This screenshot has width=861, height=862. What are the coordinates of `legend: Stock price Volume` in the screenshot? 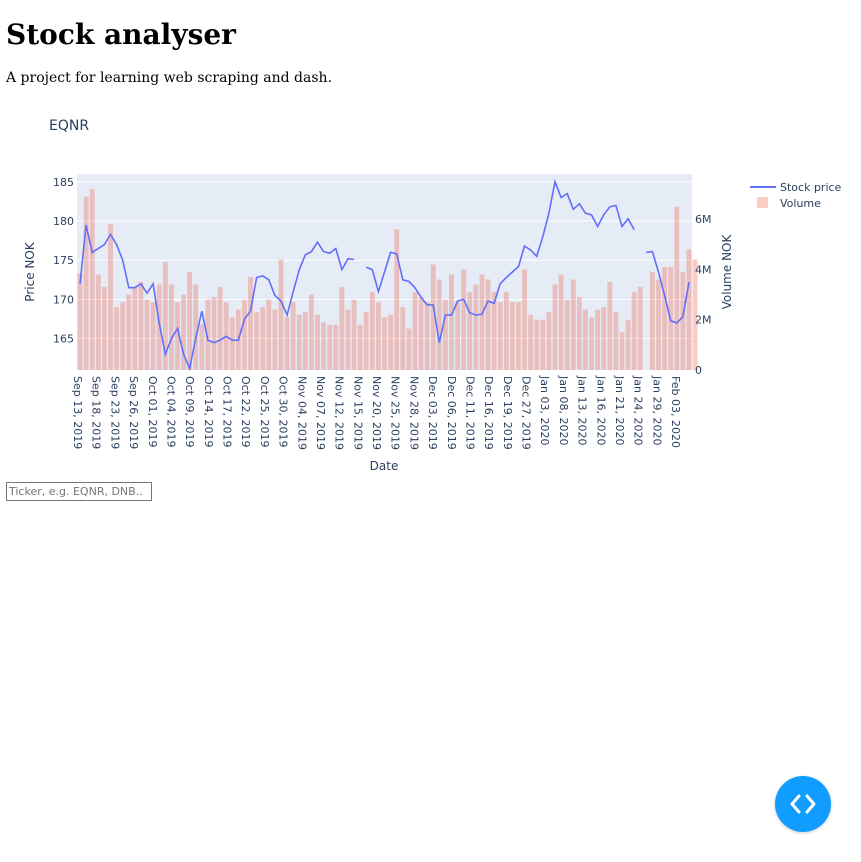 It's located at (796, 195).